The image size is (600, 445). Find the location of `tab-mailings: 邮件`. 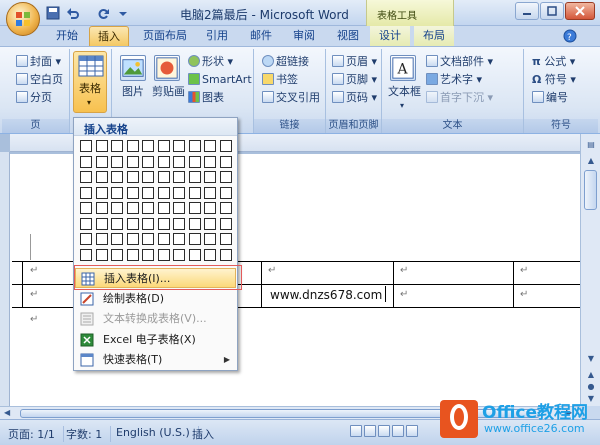

tab-mailings: 邮件 is located at coordinates (261, 36).